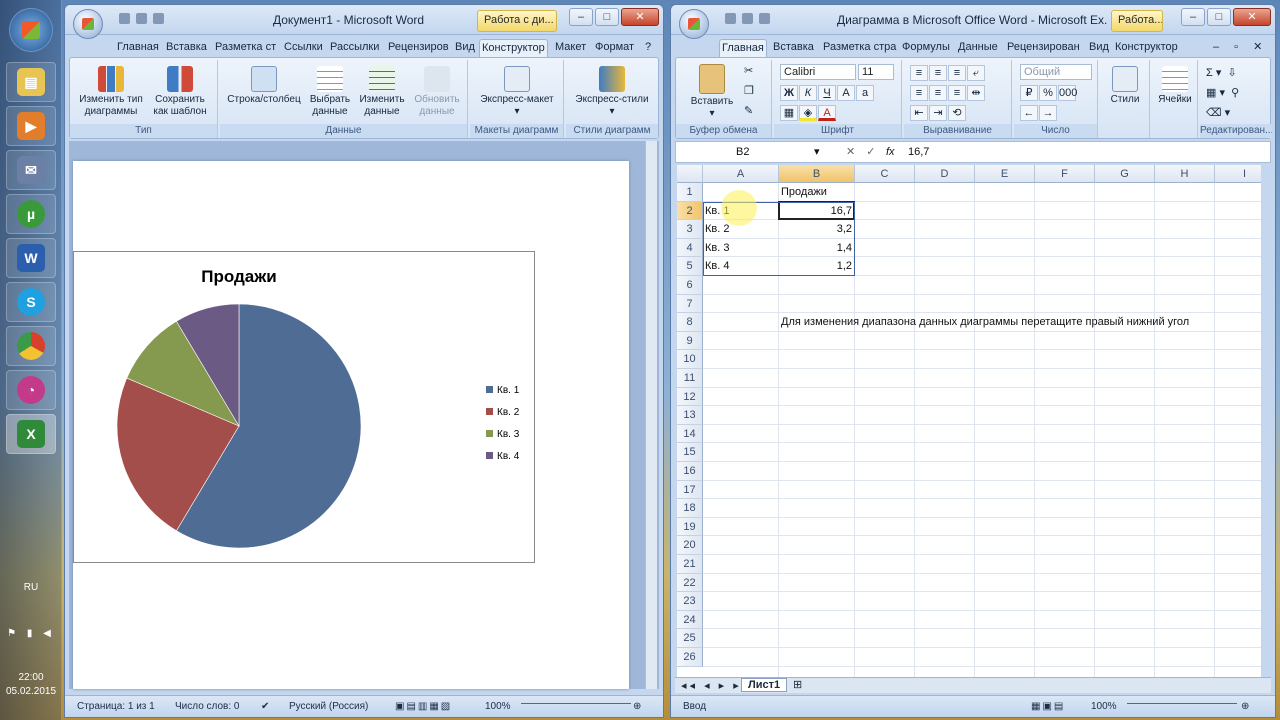  I want to click on minimize-button: –, so click(581, 17).